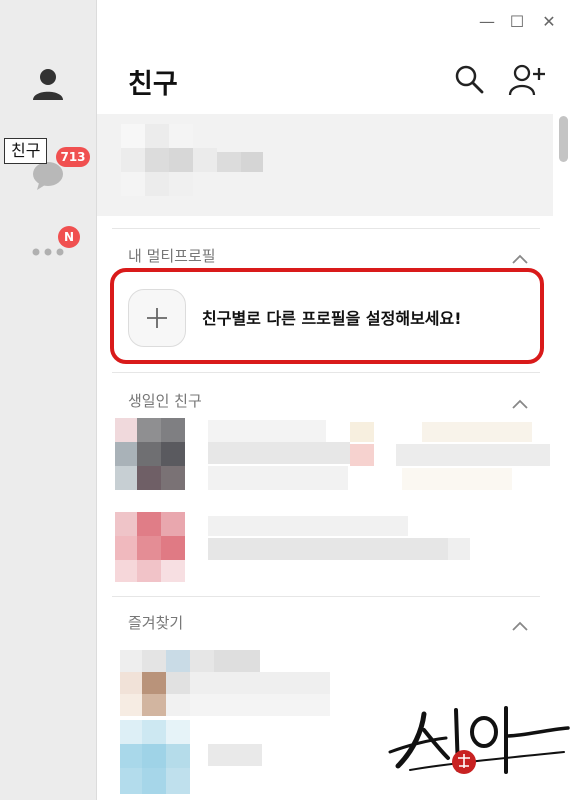 The height and width of the screenshot is (800, 576). What do you see at coordinates (549, 21) in the screenshot?
I see `close-button: ✕` at bounding box center [549, 21].